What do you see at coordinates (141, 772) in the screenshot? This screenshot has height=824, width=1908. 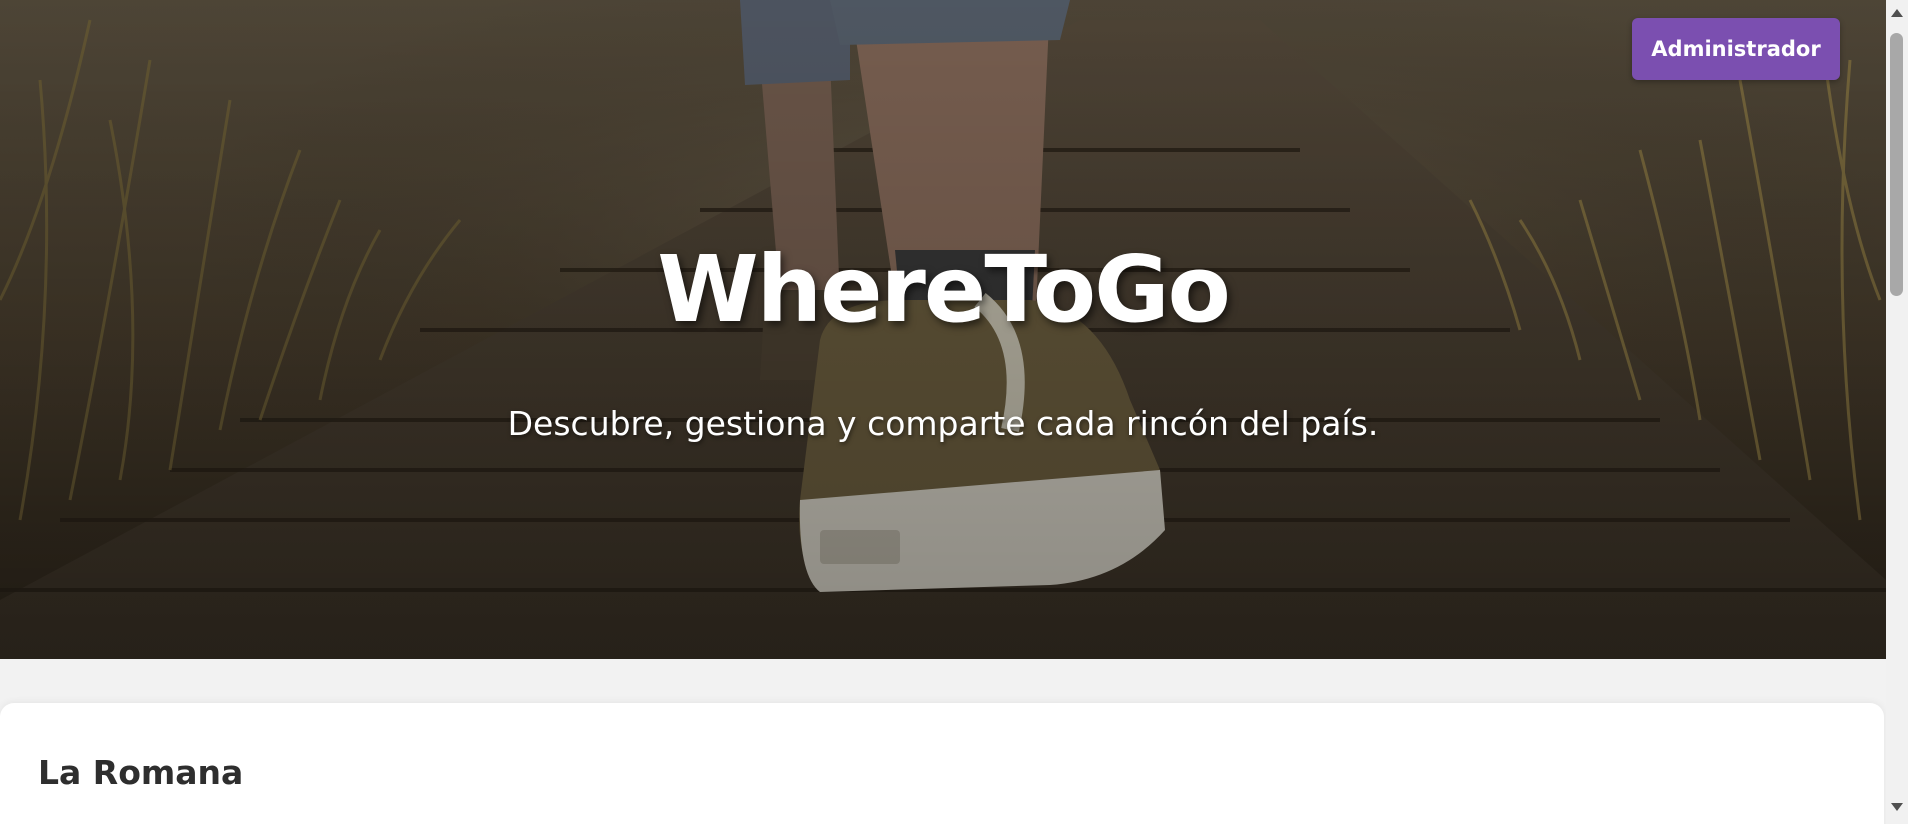 I see `section-title: La Romana` at bounding box center [141, 772].